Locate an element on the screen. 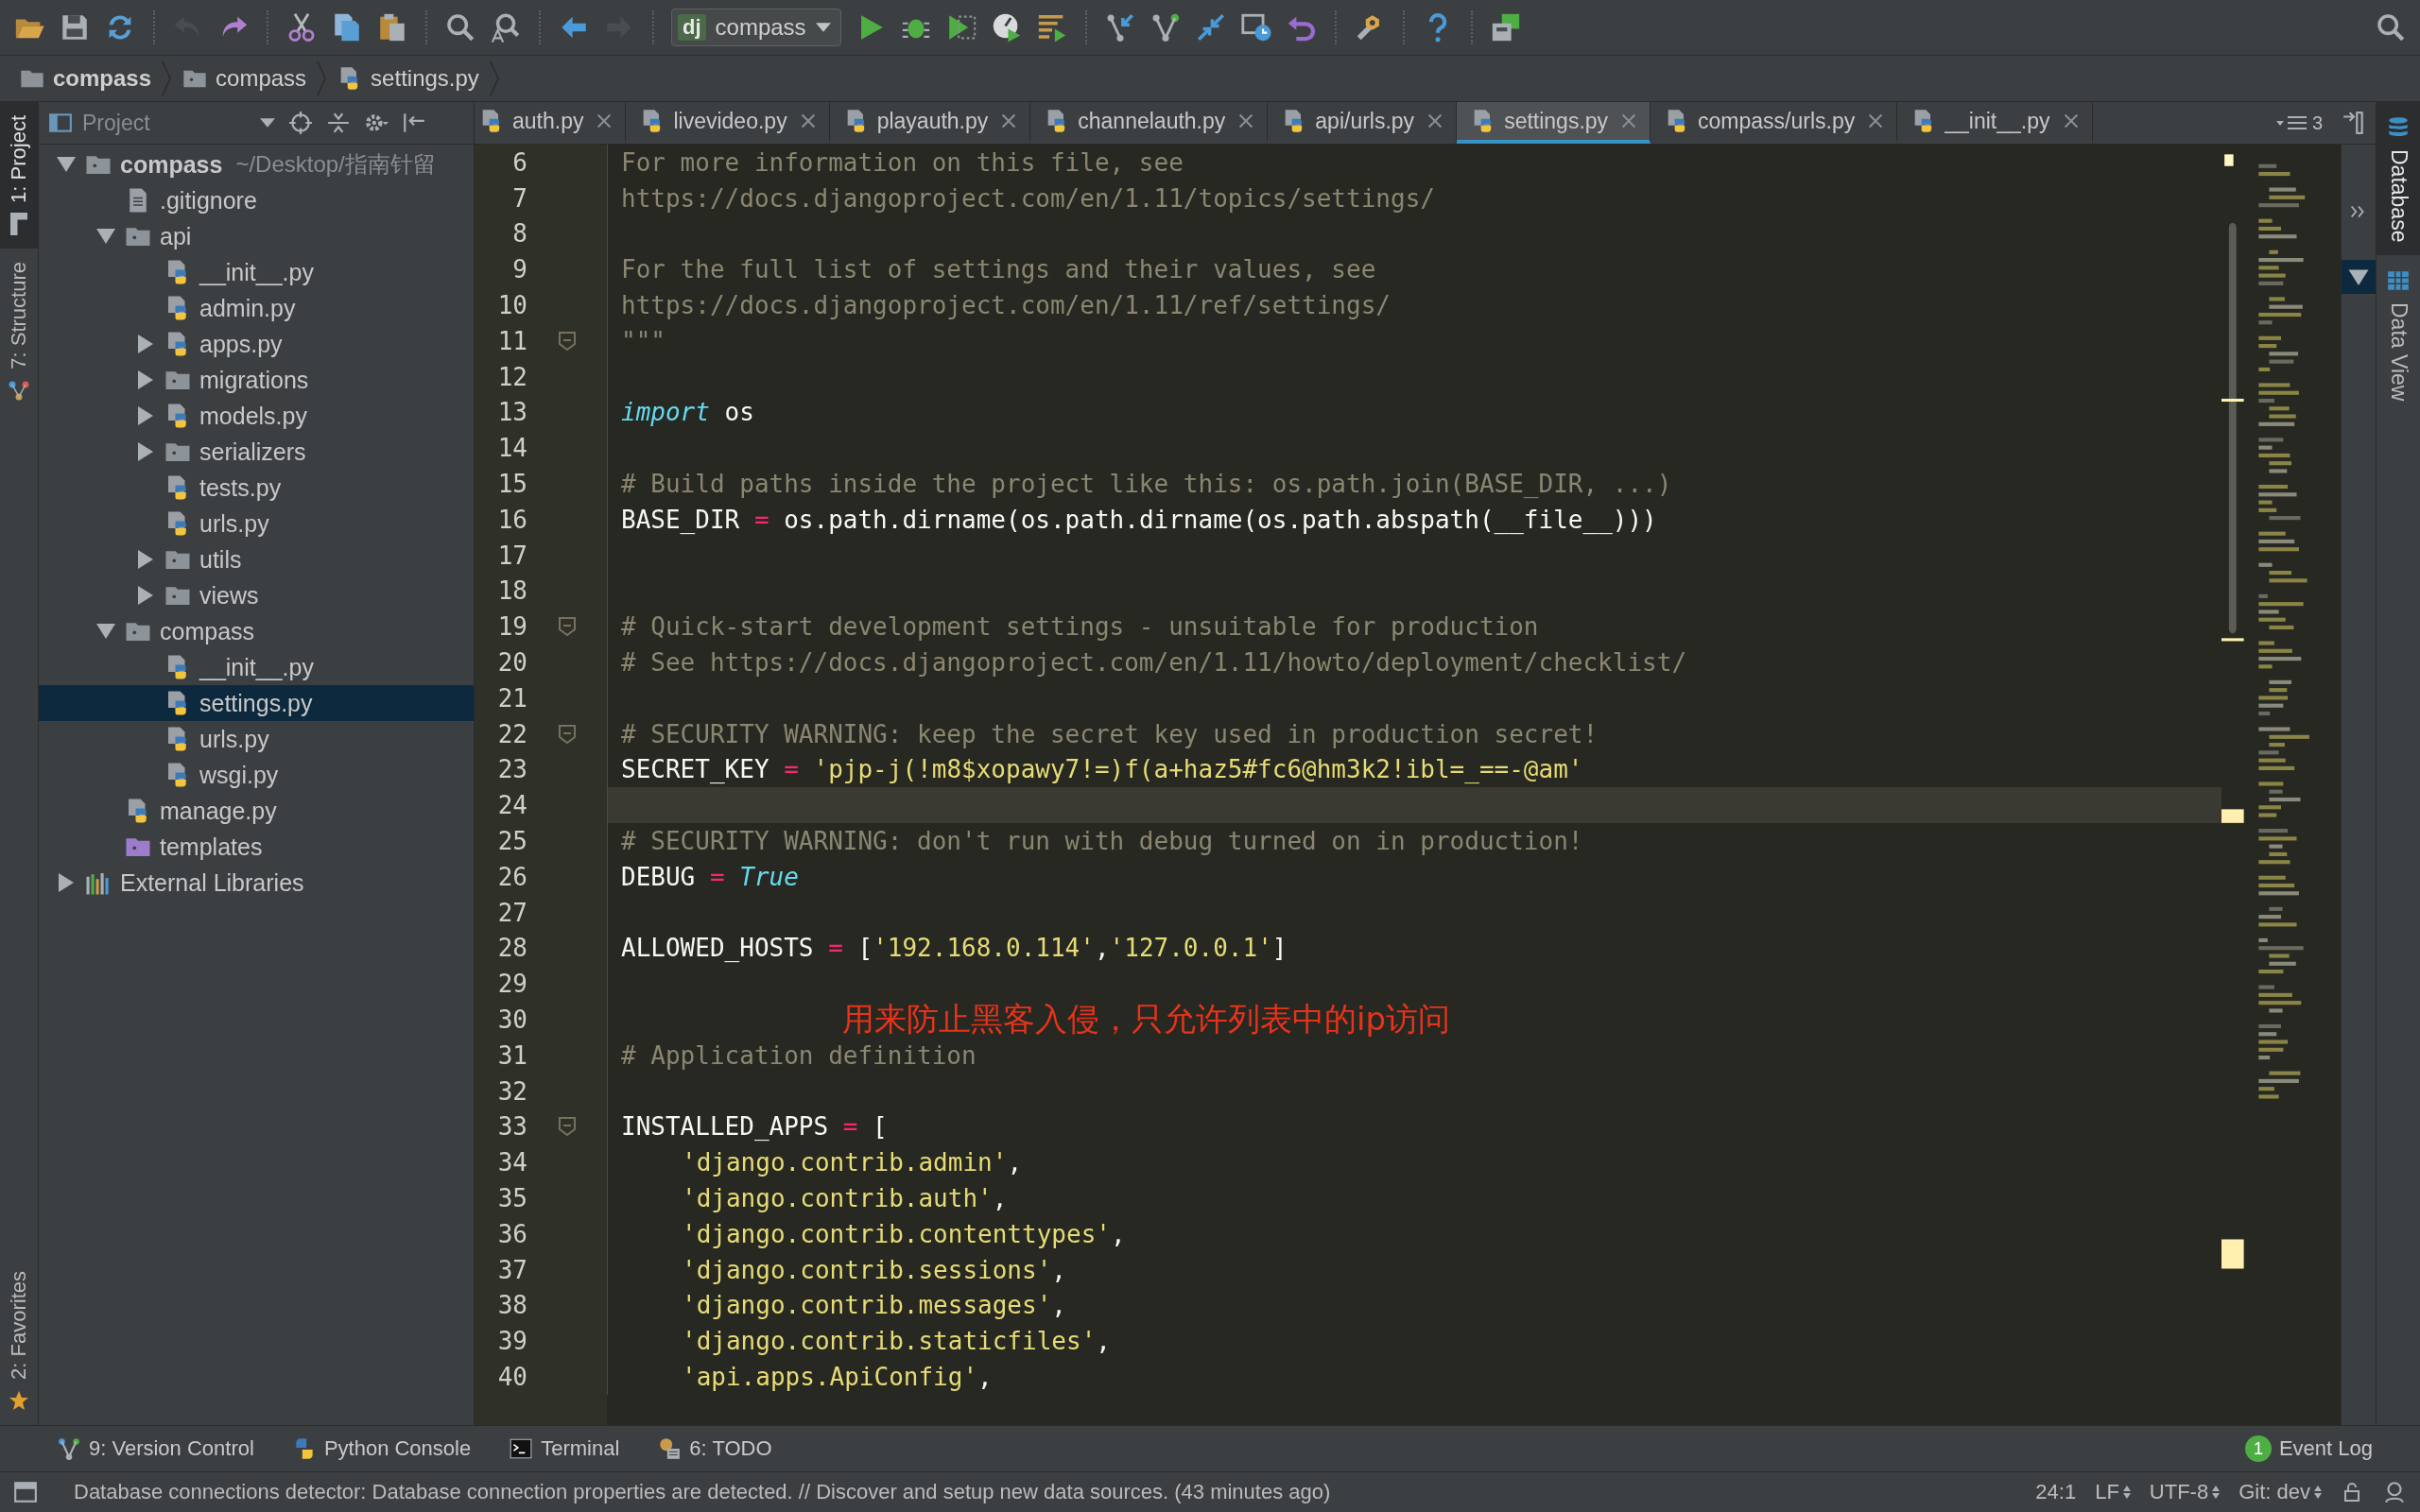  line-number: 25 is located at coordinates (512, 841).